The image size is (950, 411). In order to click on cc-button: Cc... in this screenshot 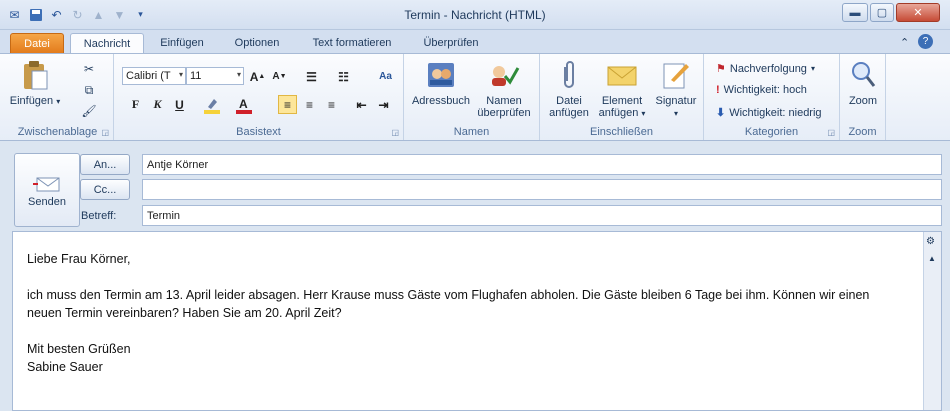, I will do `click(105, 189)`.